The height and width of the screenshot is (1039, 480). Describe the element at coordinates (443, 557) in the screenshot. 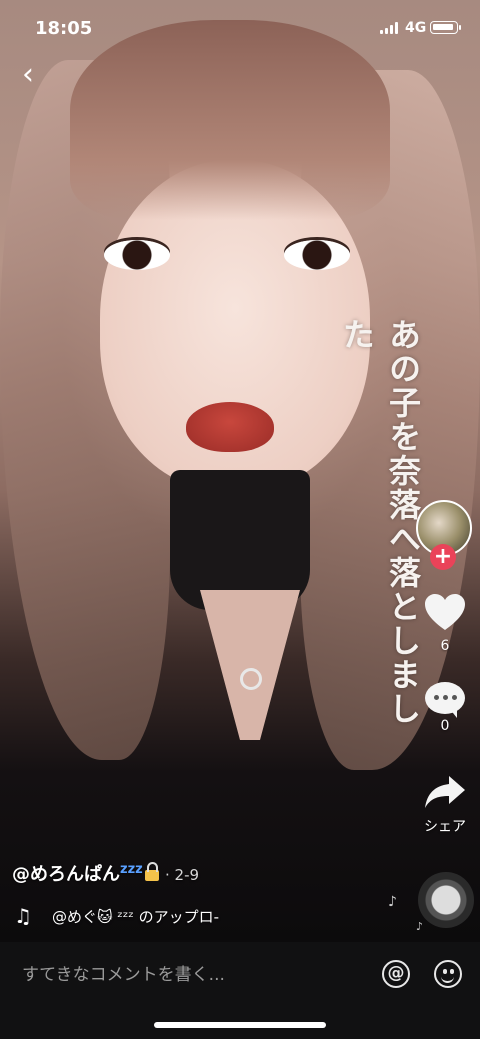

I see `follow-plus-icon: +` at that location.